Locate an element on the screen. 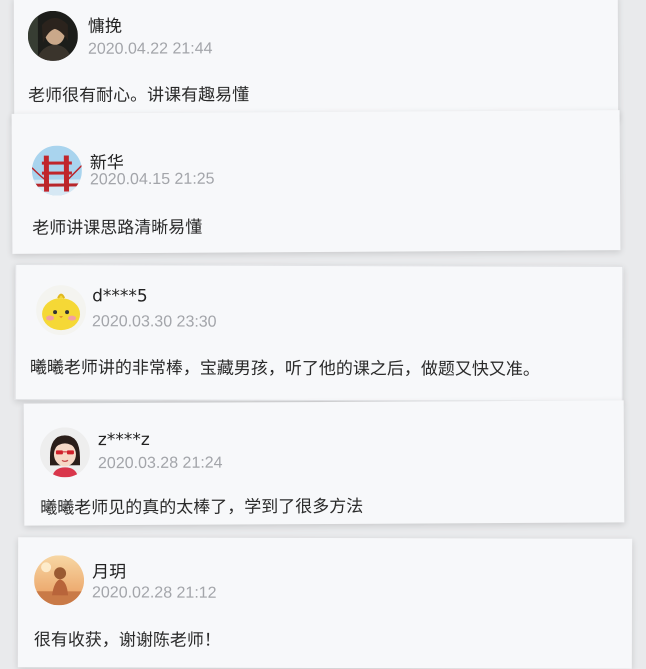 This screenshot has width=646, height=669. comment-username: 月玥 is located at coordinates (109, 569).